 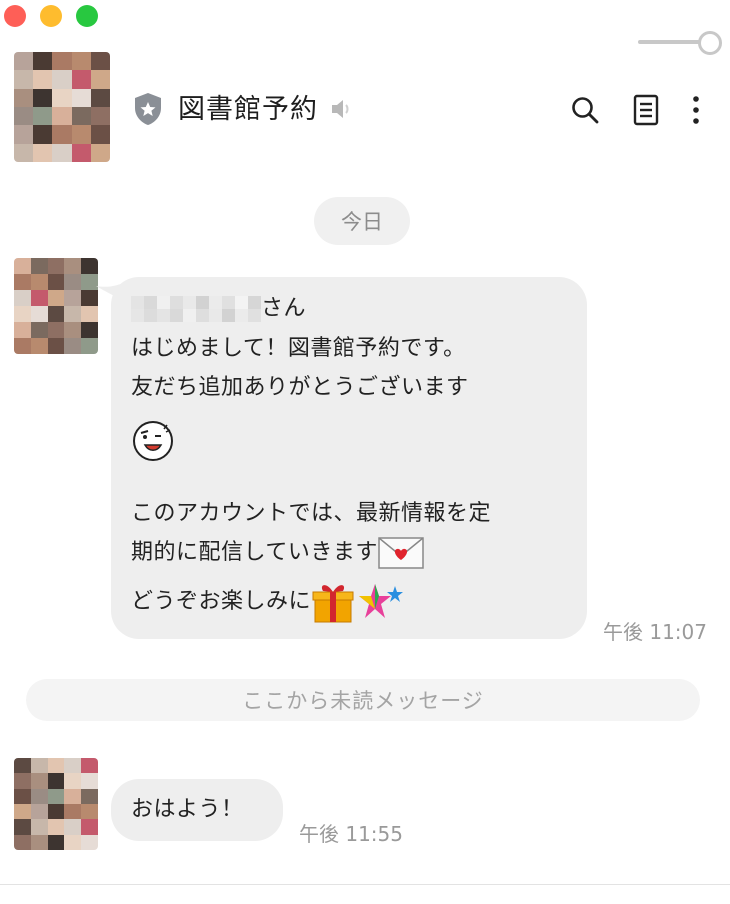 I want to click on wink-face-sticker-icon, so click(x=153, y=441).